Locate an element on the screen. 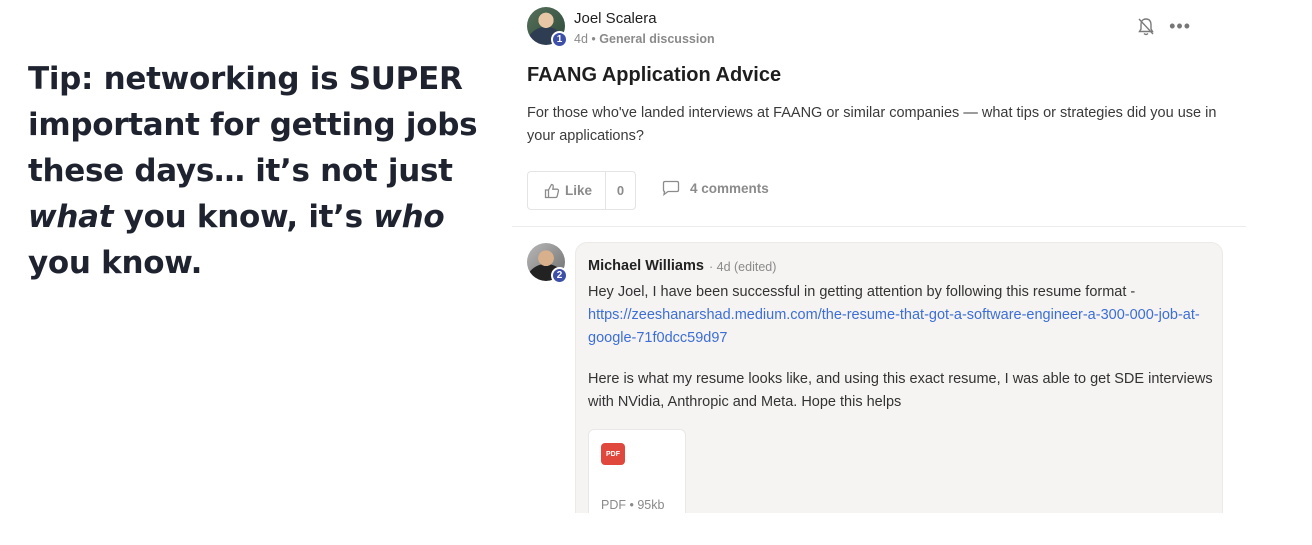 Image resolution: width=1312 pixels, height=545 pixels. comment-icon is located at coordinates (671, 188).